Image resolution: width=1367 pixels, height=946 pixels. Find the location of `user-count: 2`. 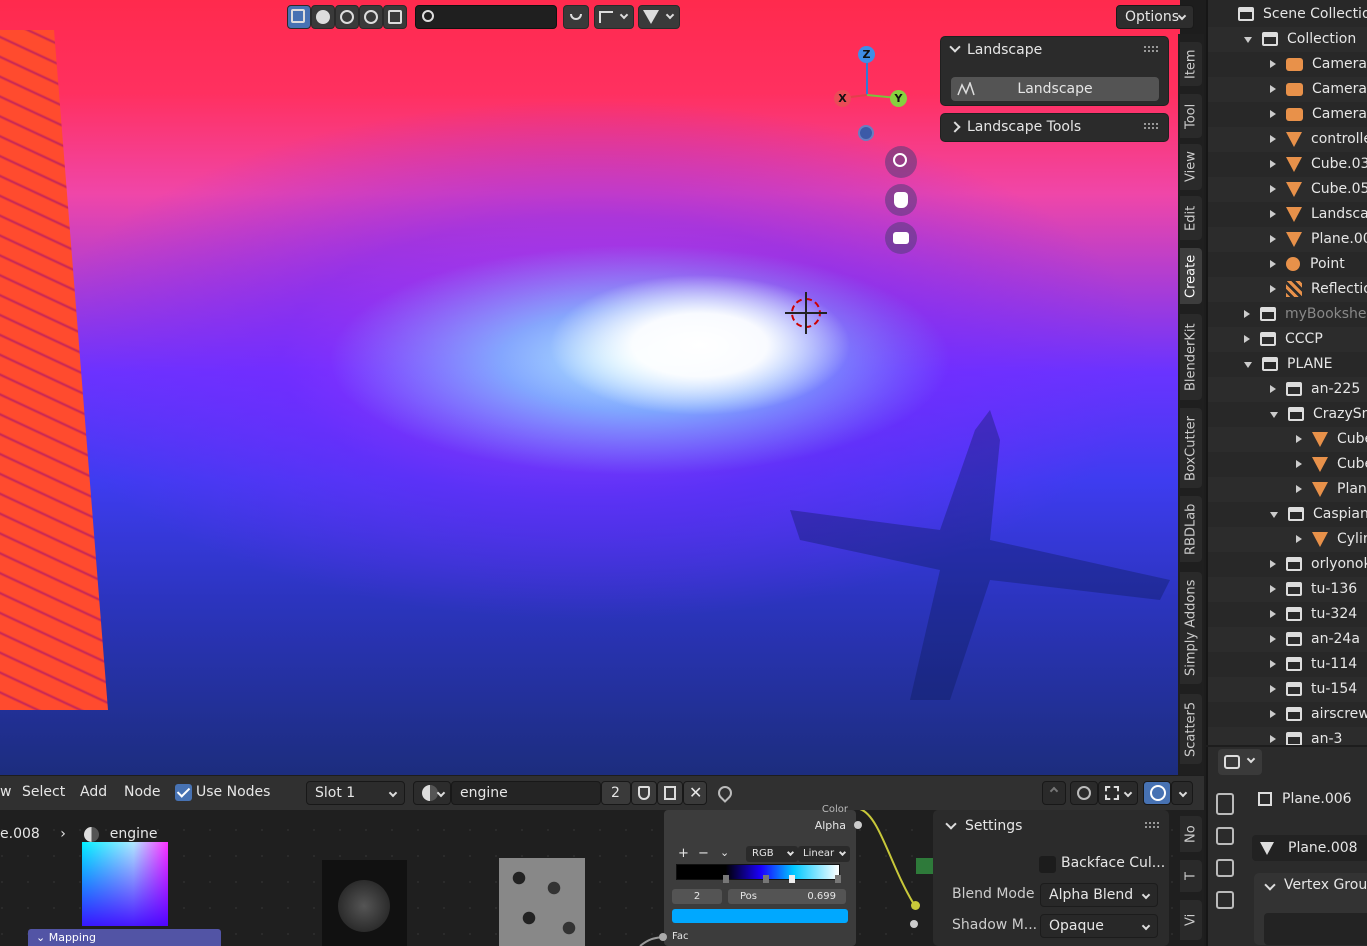

user-count: 2 is located at coordinates (616, 793).